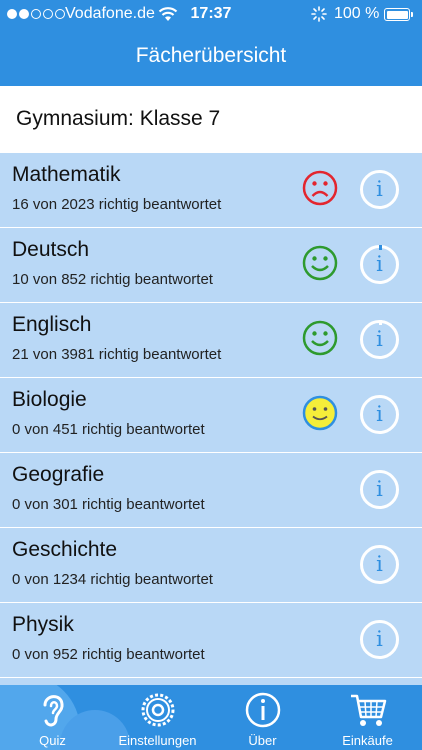  I want to click on tab-einstellungen: Einstellungen, so click(157, 717).